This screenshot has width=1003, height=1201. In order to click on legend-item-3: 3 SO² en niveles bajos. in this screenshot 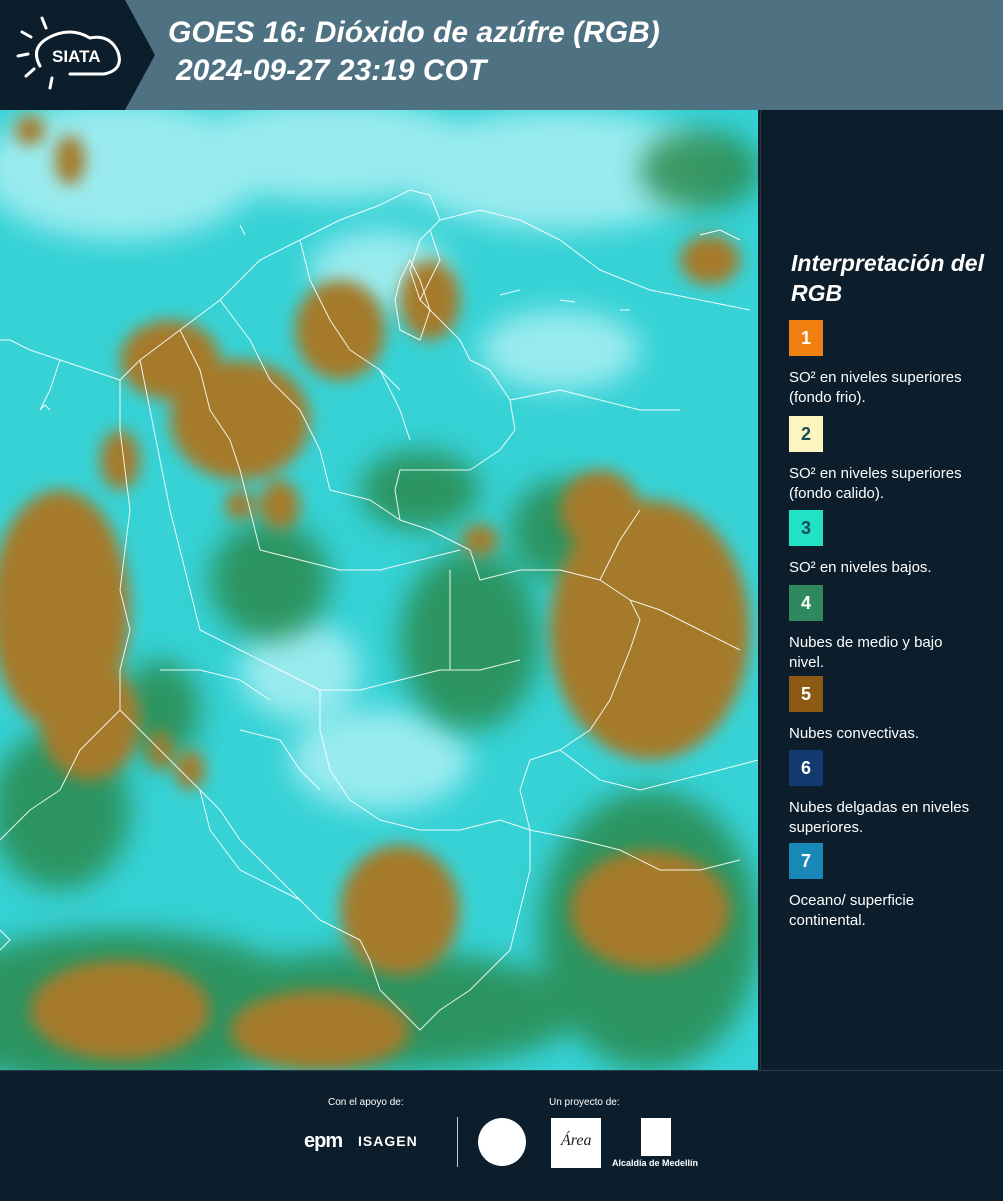, I will do `click(889, 544)`.